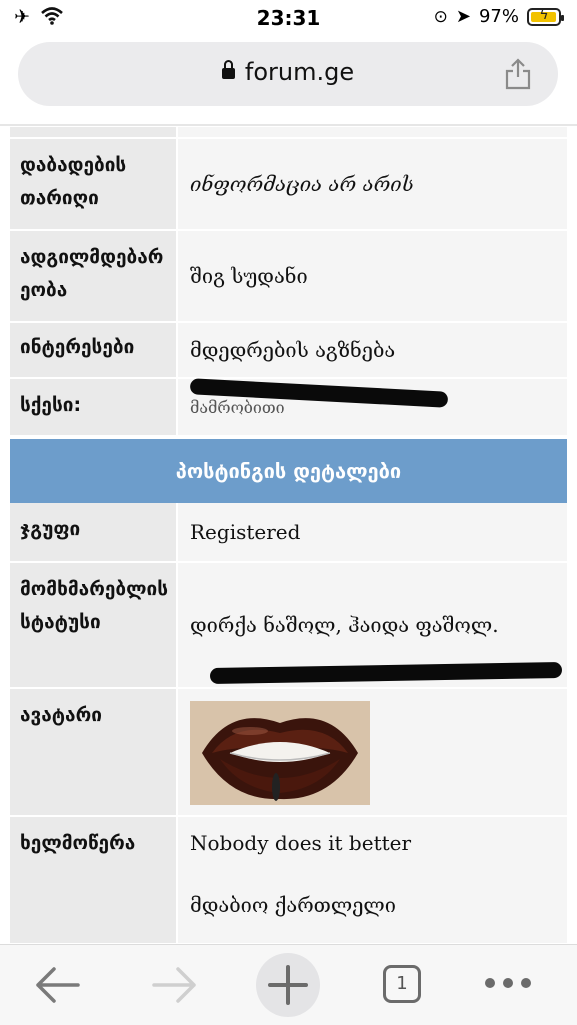 This screenshot has height=1025, width=577. Describe the element at coordinates (301, 843) in the screenshot. I see `signature-line-1: Nobody does it better` at that location.